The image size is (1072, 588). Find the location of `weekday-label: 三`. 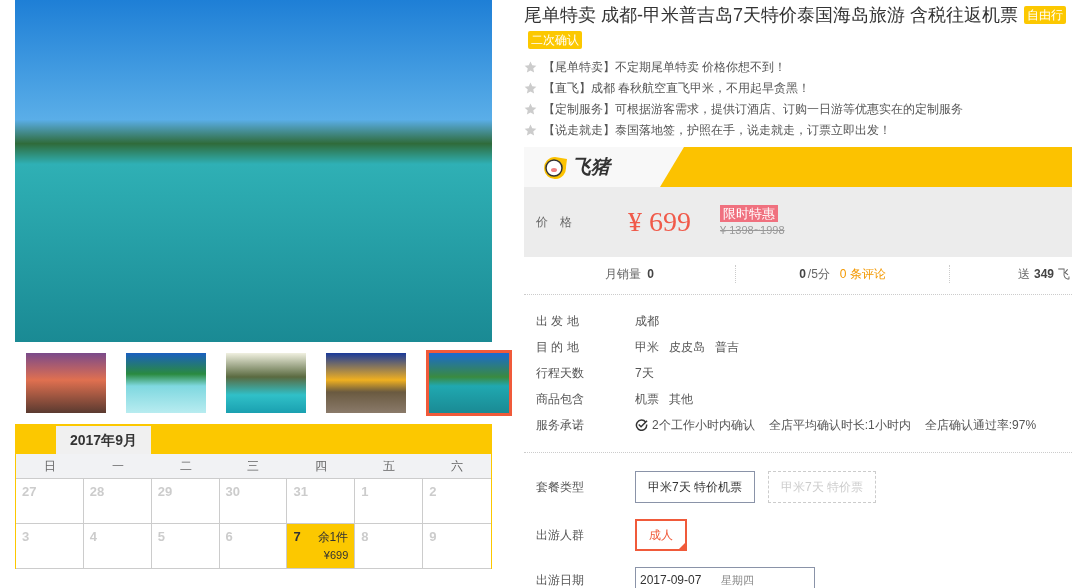

weekday-label: 三 is located at coordinates (253, 466).